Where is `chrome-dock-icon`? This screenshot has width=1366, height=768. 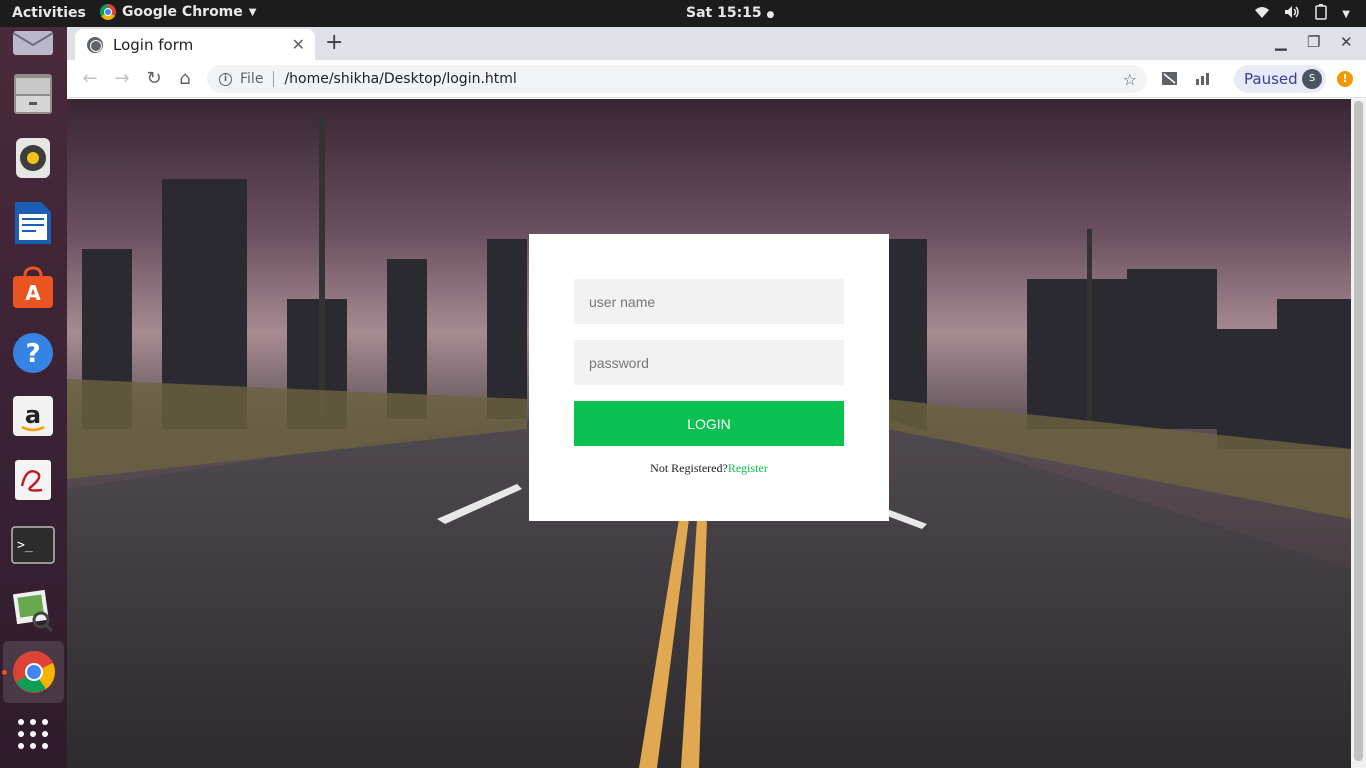
chrome-dock-icon is located at coordinates (33, 672).